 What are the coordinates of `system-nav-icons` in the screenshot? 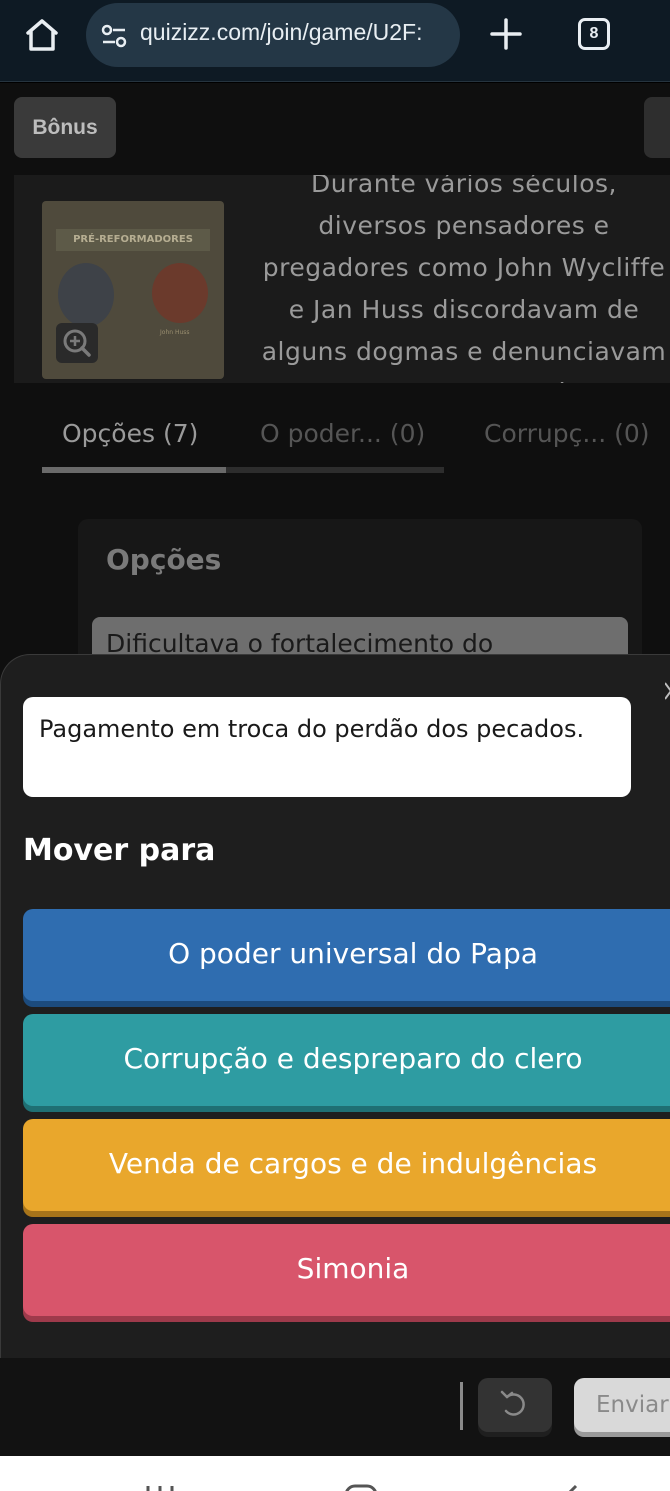 It's located at (362, 1487).